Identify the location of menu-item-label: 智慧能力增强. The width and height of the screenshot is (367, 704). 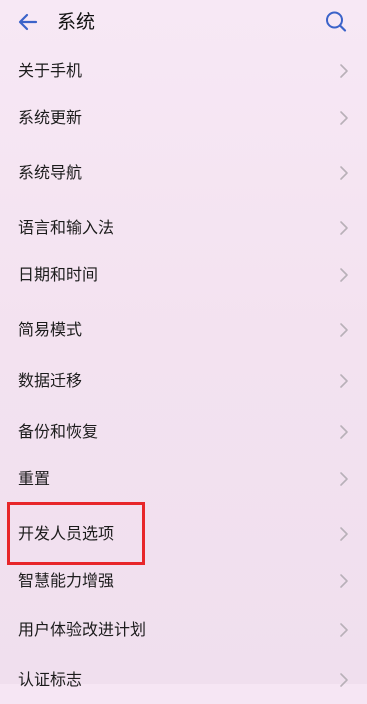
(66, 580).